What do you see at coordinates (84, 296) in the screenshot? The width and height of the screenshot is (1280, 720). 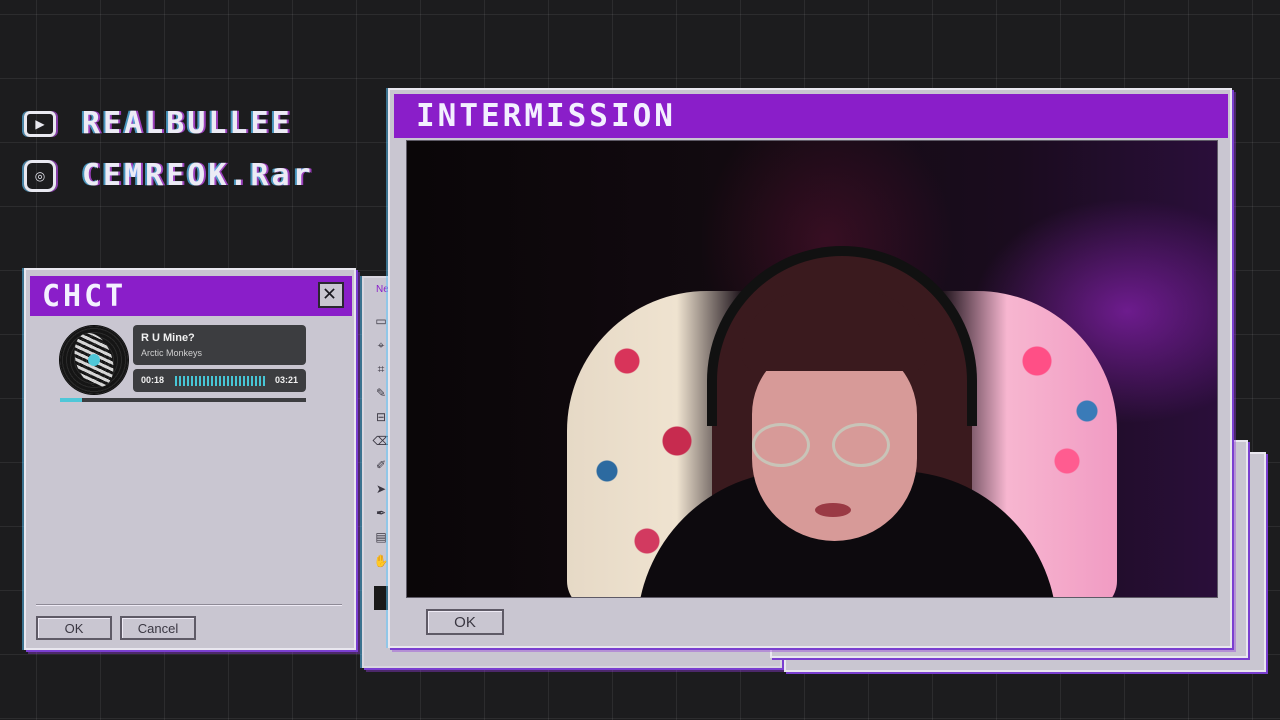 I see `chat-title: CHCT` at bounding box center [84, 296].